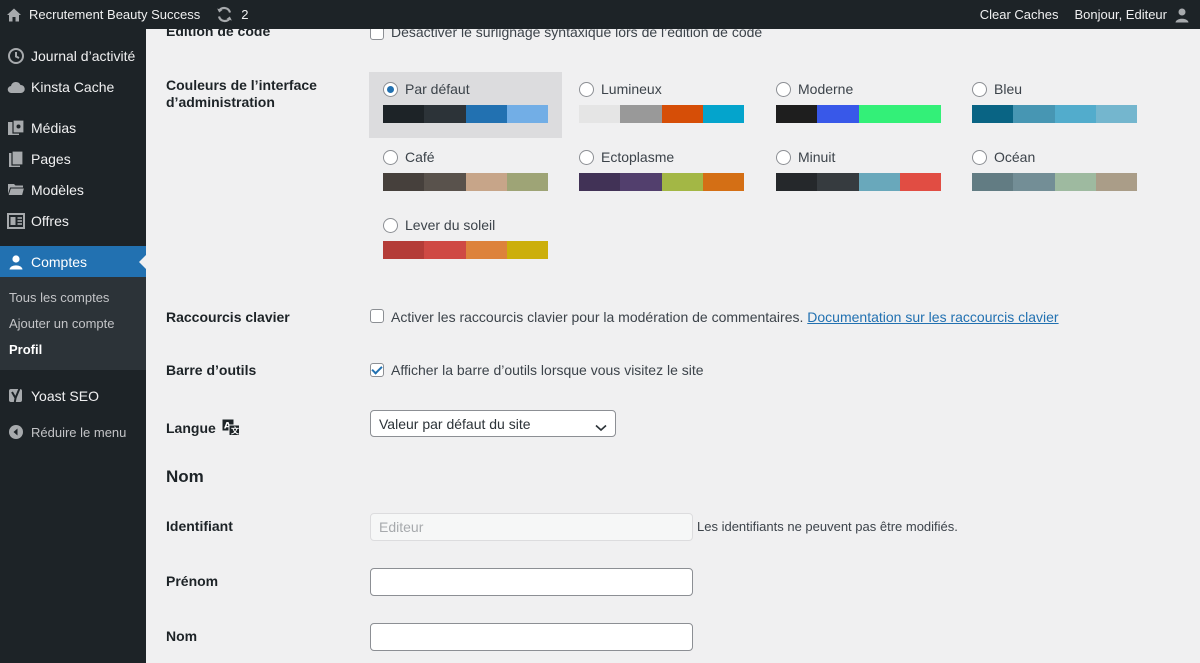 This screenshot has height=663, width=1200. What do you see at coordinates (1020, 14) in the screenshot?
I see `clear-caches-button: Clear Caches` at bounding box center [1020, 14].